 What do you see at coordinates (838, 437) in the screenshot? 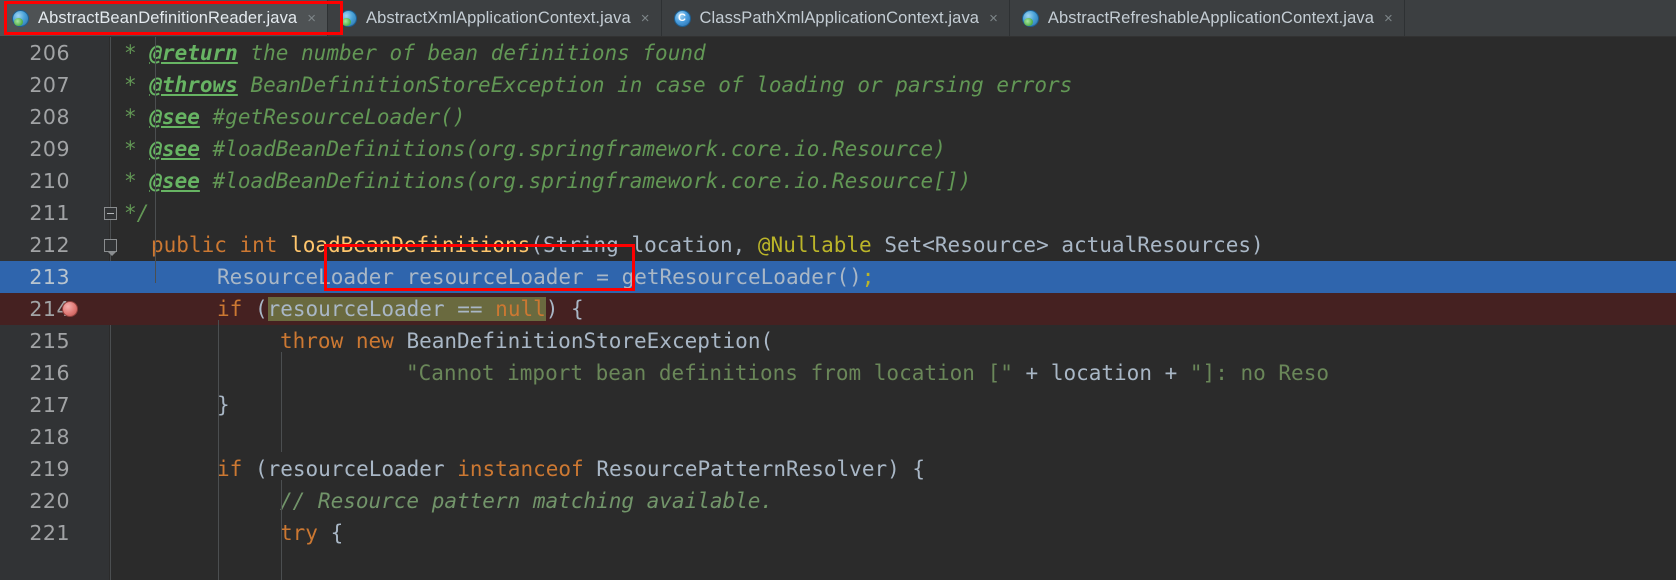
I see `code-line: 218` at bounding box center [838, 437].